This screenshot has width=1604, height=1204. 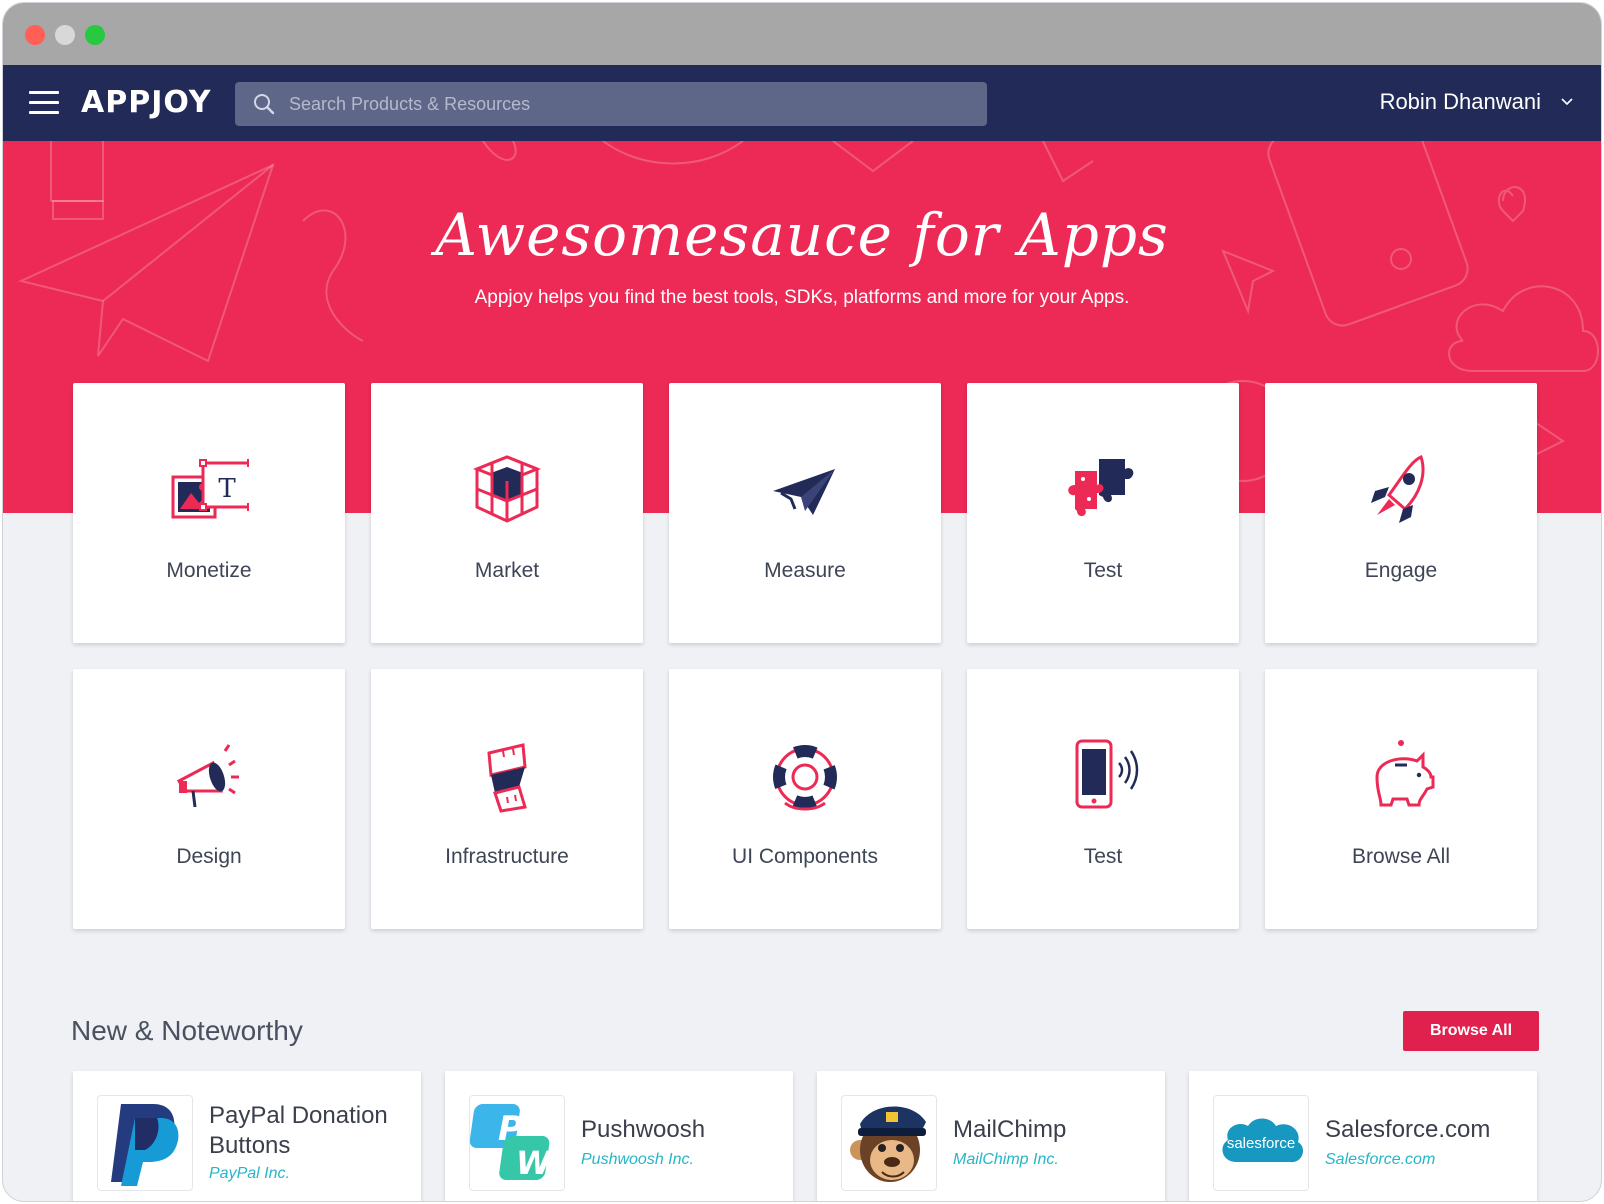 I want to click on category-card-infrastructure: Infrastructure, so click(x=507, y=799).